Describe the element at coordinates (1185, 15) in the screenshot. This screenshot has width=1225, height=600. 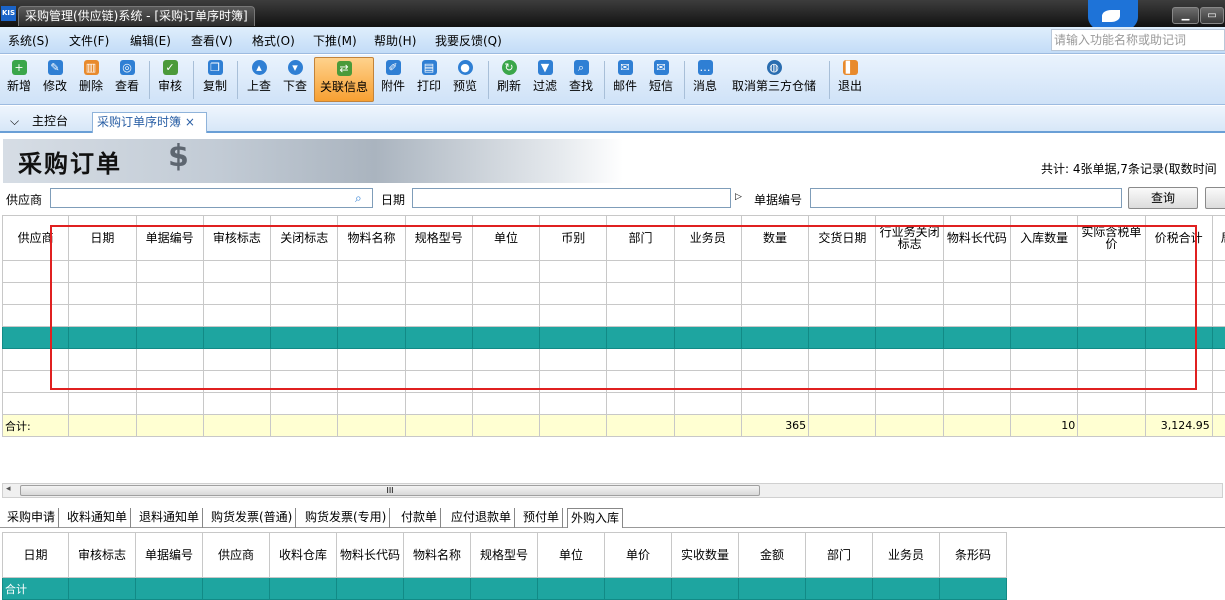
I see `minimize-button: ▁` at that location.